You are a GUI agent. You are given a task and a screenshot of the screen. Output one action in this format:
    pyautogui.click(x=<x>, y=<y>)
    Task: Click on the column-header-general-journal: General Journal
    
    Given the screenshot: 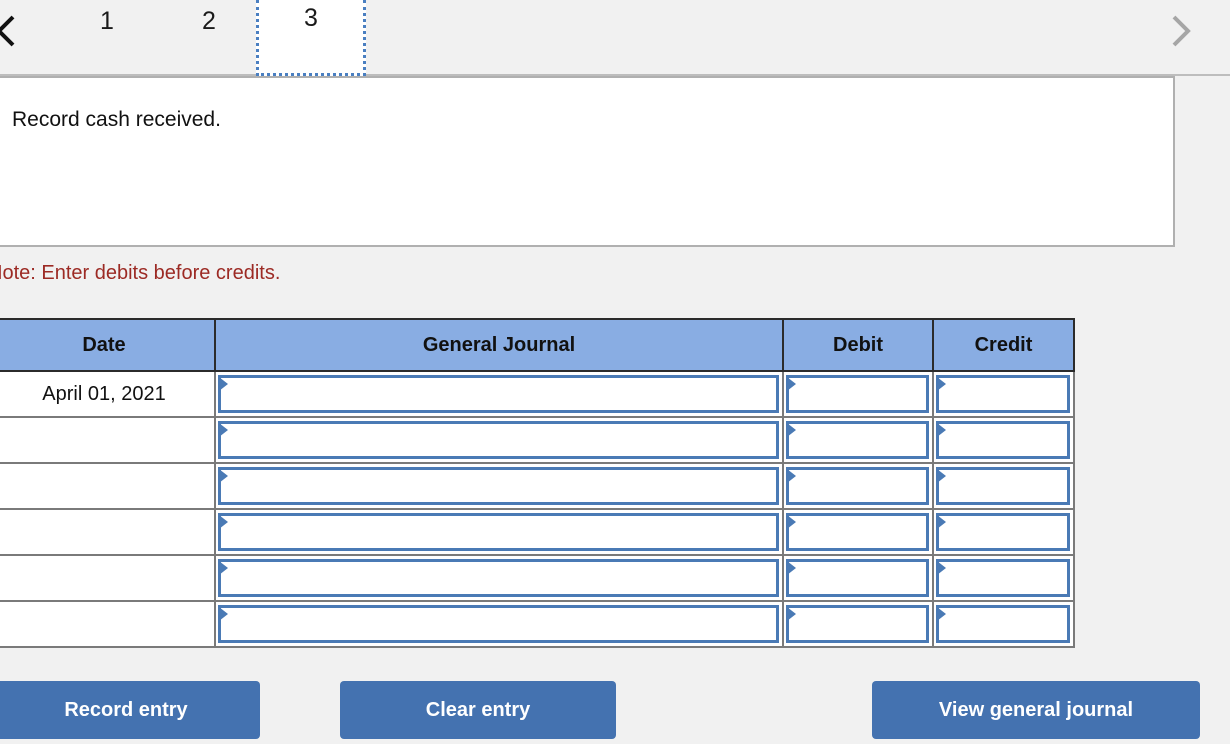 What is the action you would take?
    pyautogui.click(x=499, y=345)
    